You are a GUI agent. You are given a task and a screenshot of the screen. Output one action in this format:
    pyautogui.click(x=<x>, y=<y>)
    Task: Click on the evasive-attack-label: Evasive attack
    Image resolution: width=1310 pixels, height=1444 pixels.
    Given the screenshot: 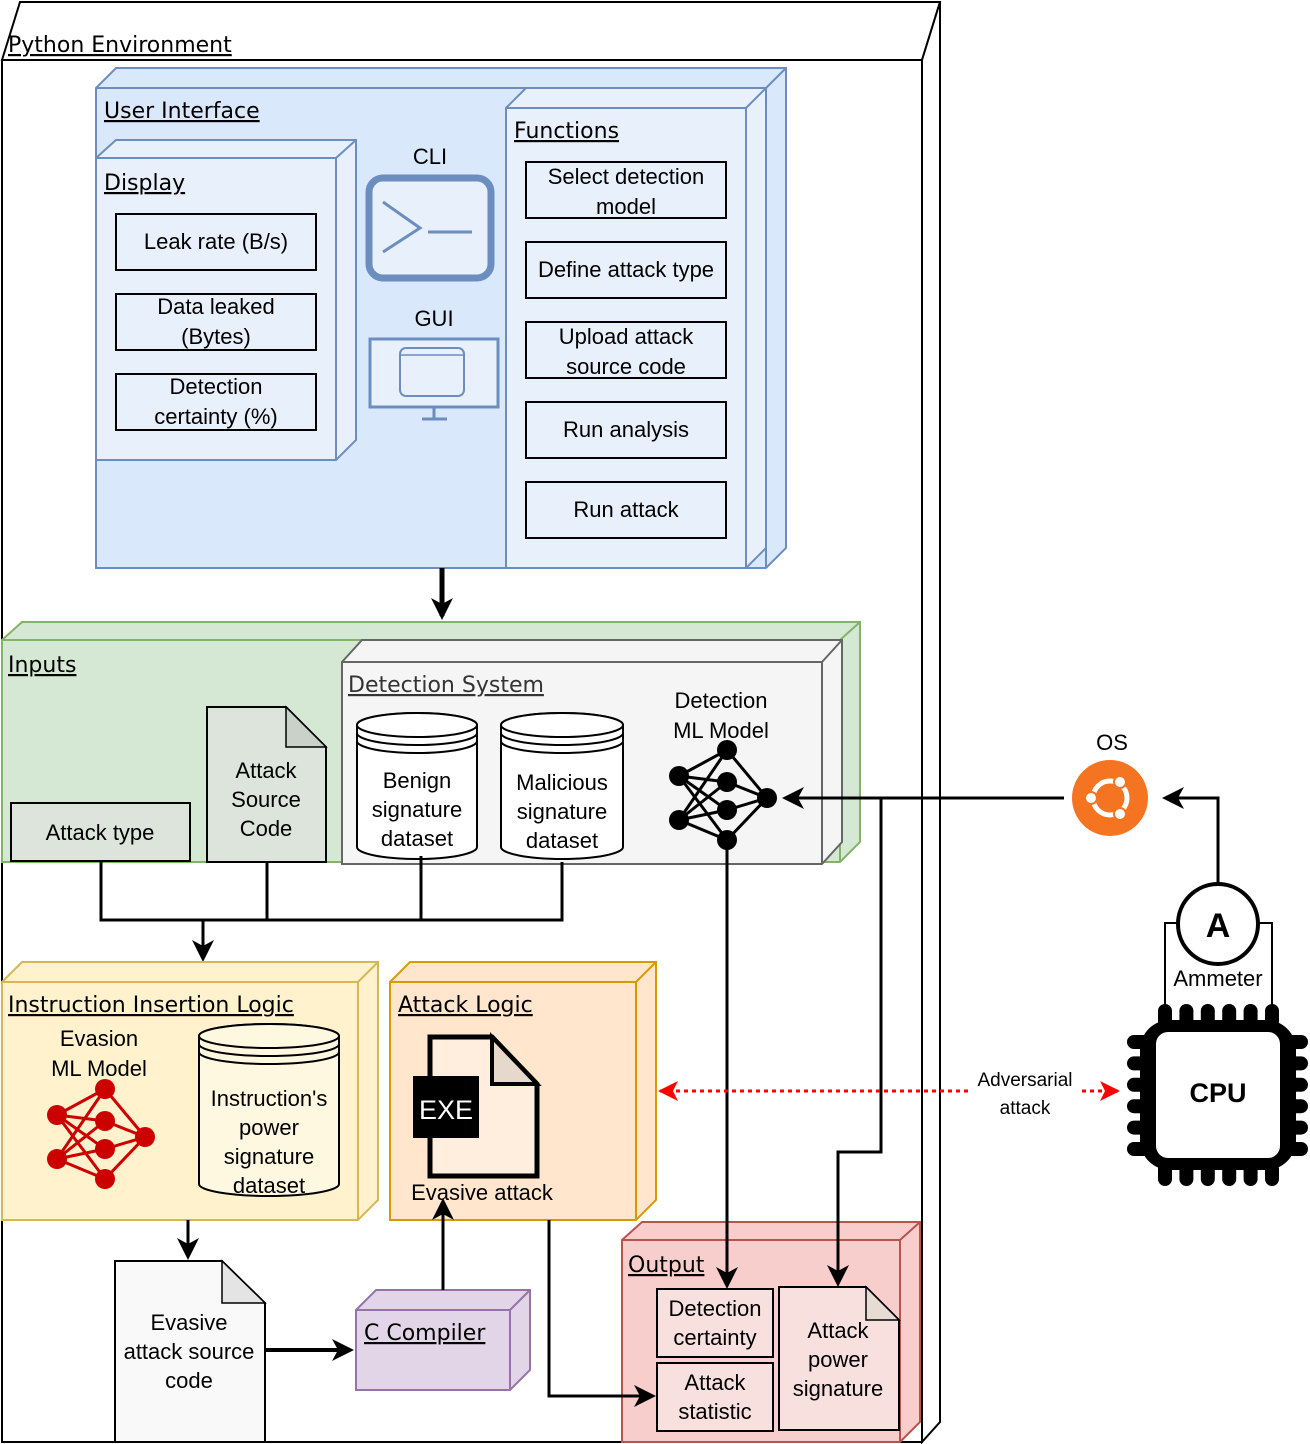 What is the action you would take?
    pyautogui.click(x=482, y=1192)
    